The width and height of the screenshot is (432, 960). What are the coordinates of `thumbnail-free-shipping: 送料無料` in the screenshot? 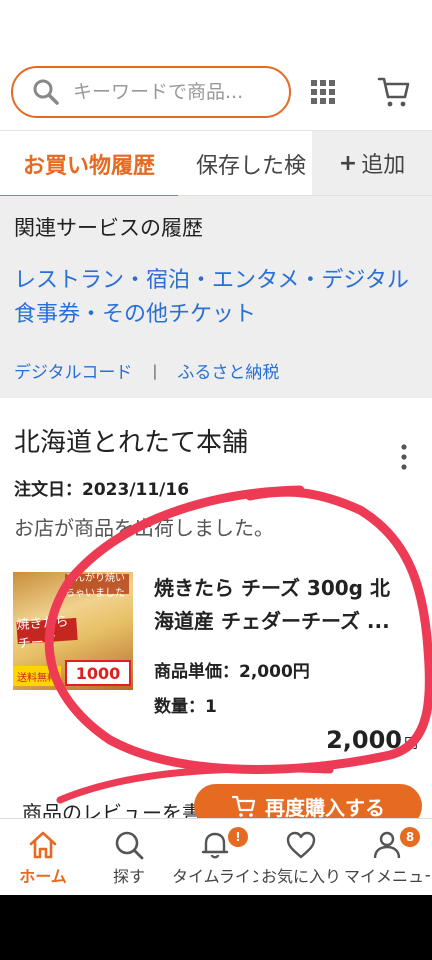 It's located at (37, 676).